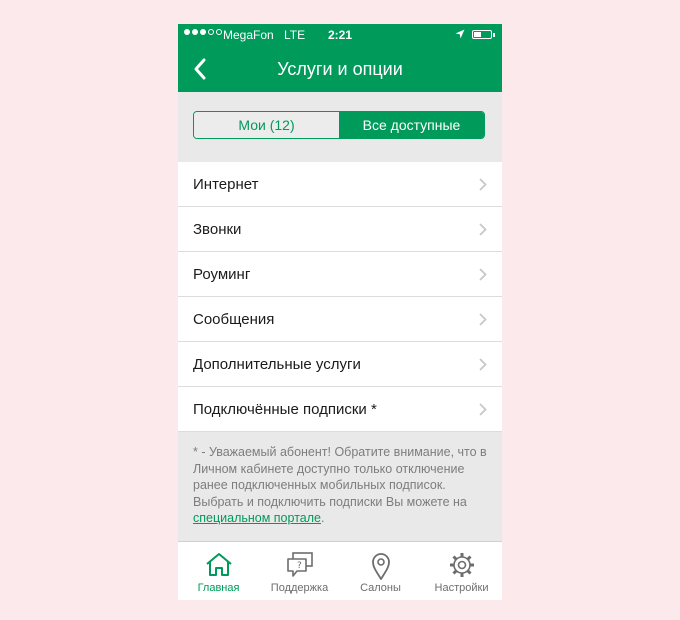 The height and width of the screenshot is (620, 680). I want to click on battery-tip, so click(494, 35).